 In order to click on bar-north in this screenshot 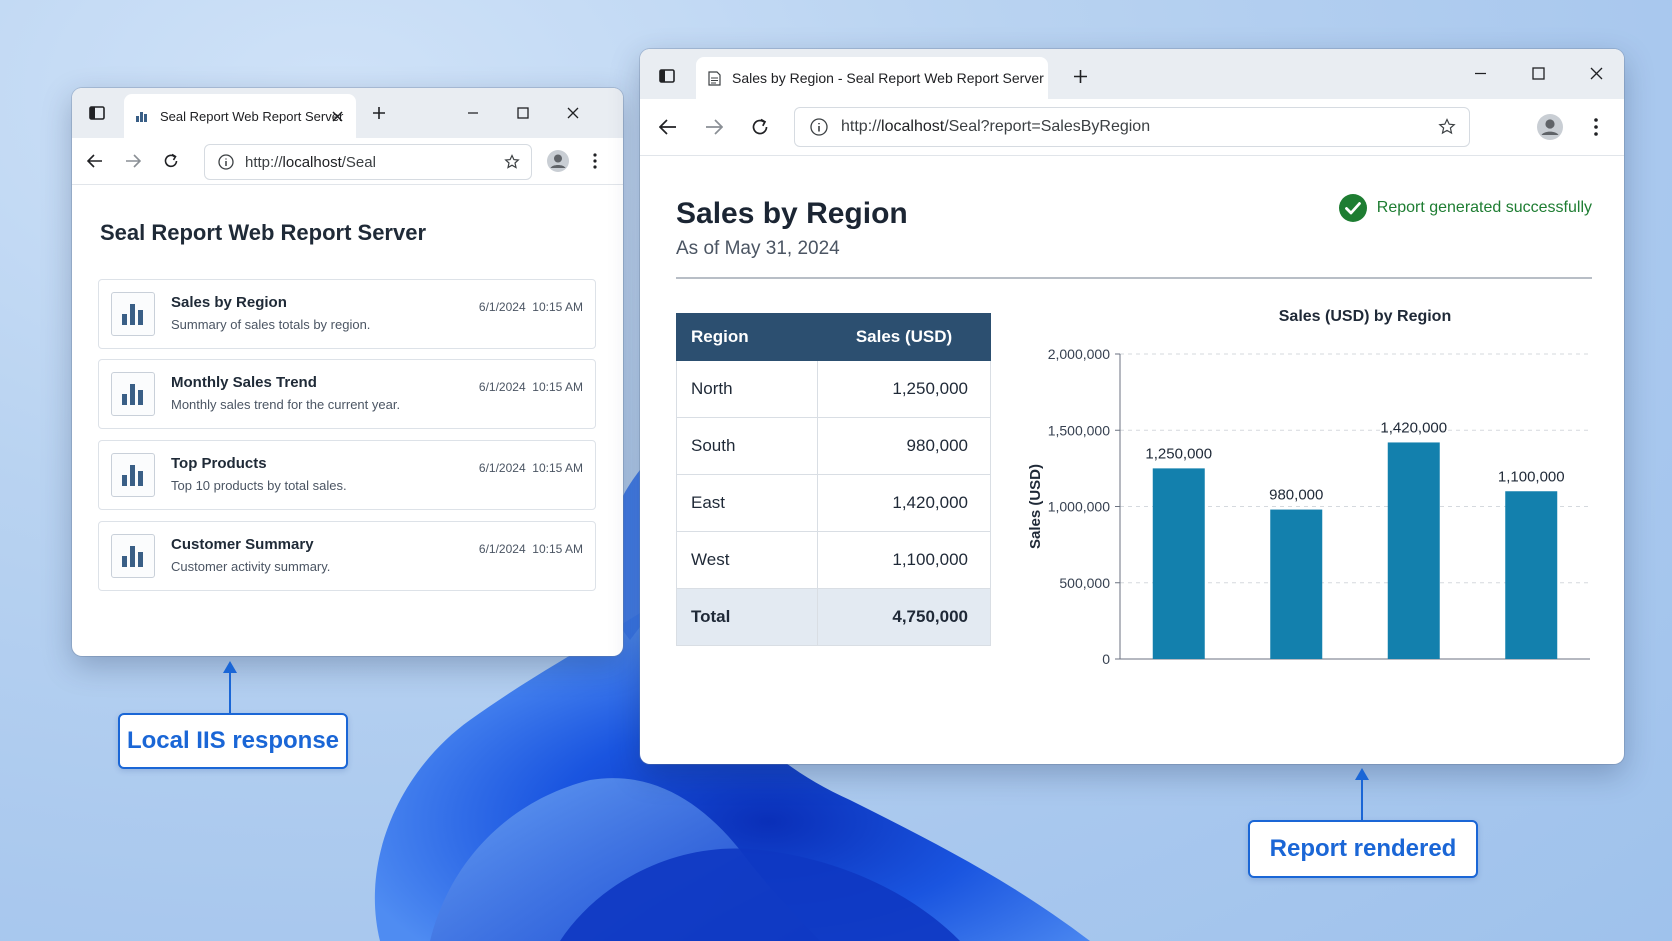, I will do `click(1178, 563)`.